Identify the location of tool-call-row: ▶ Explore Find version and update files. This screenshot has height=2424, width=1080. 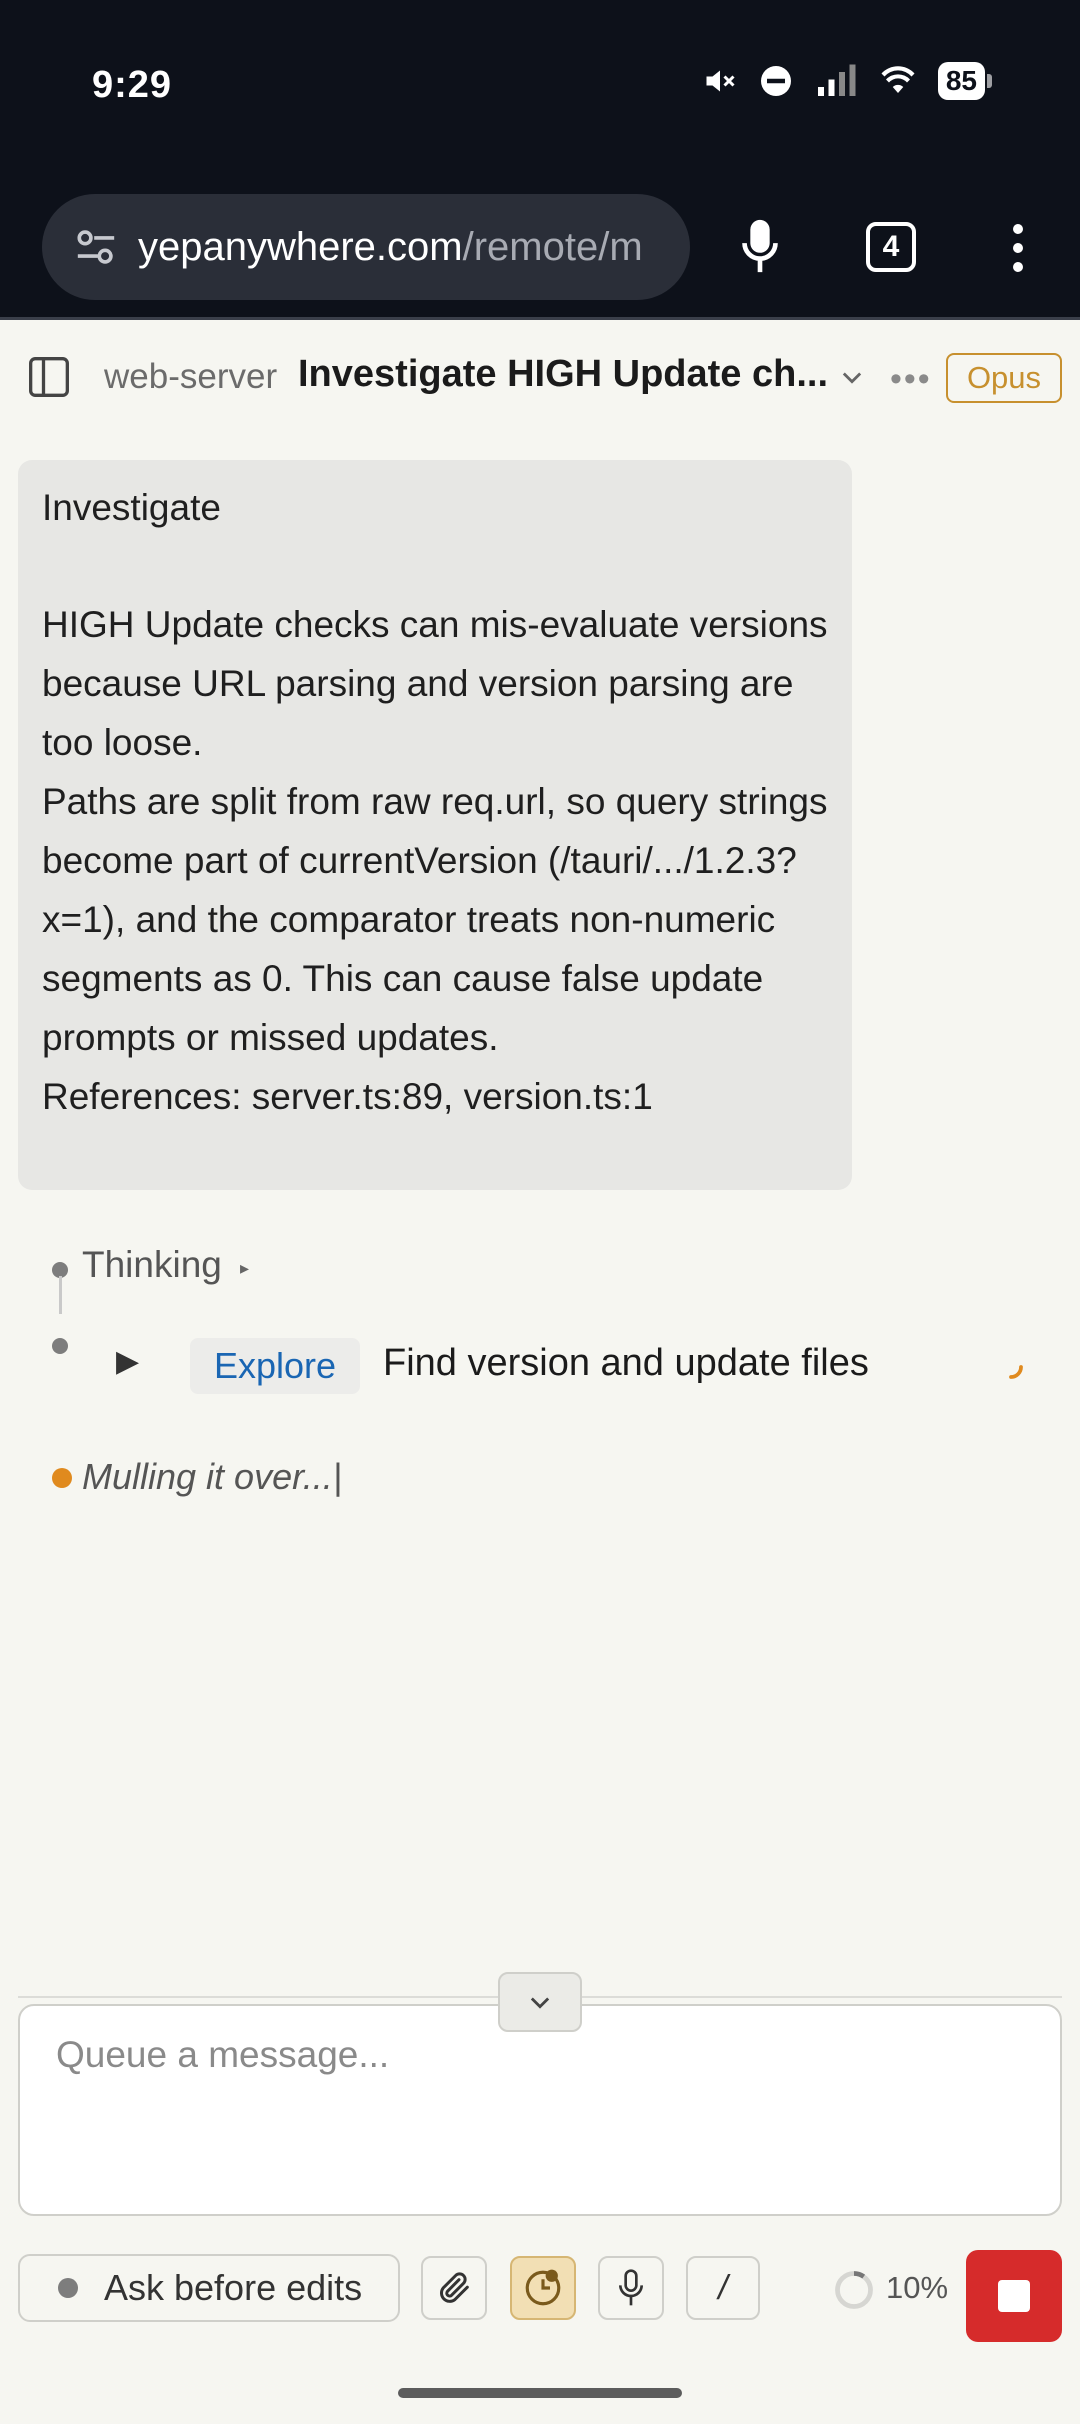
(540, 1365).